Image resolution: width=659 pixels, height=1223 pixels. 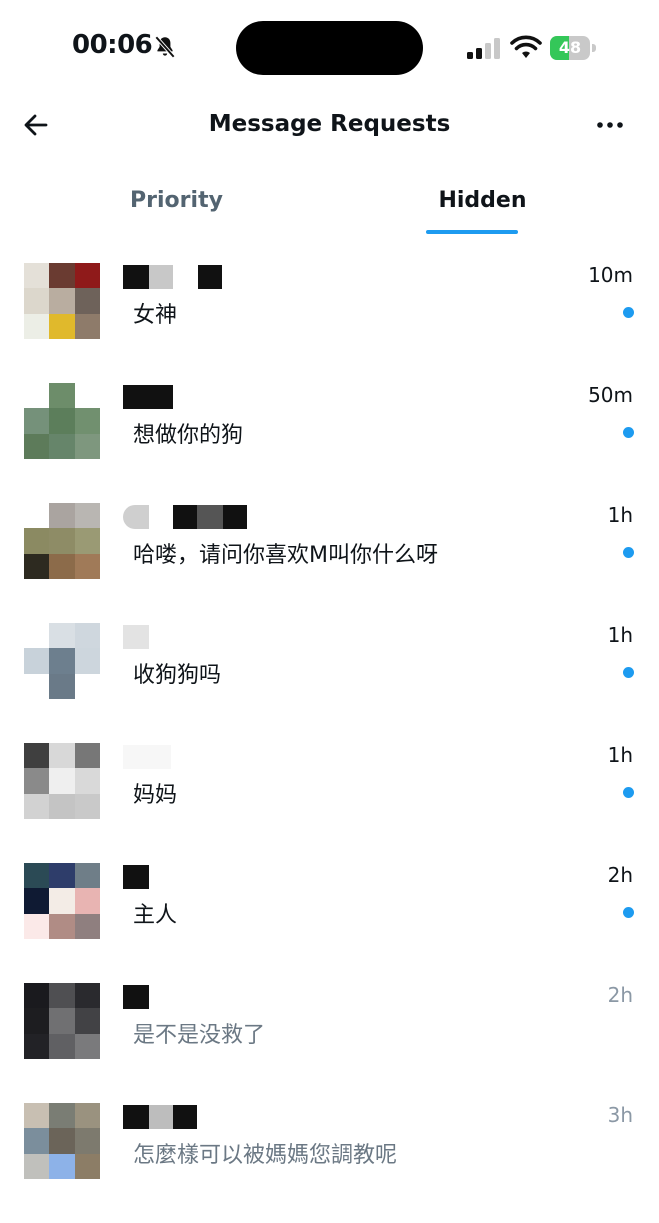 I want to click on status-bar: 00:06 48, so click(x=329, y=47).